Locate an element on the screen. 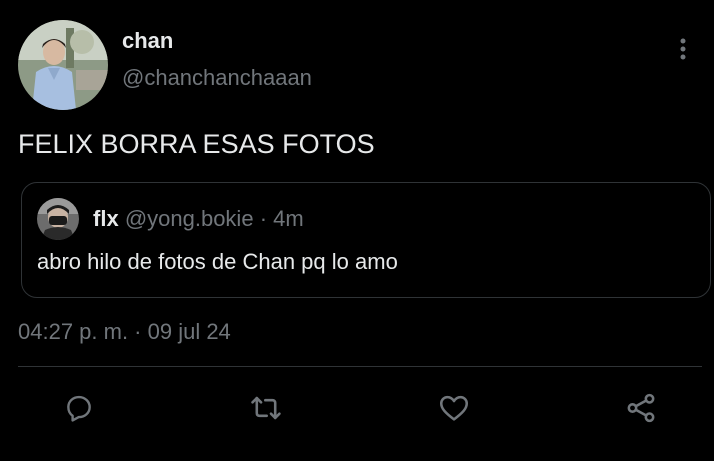  like-button is located at coordinates (454, 408).